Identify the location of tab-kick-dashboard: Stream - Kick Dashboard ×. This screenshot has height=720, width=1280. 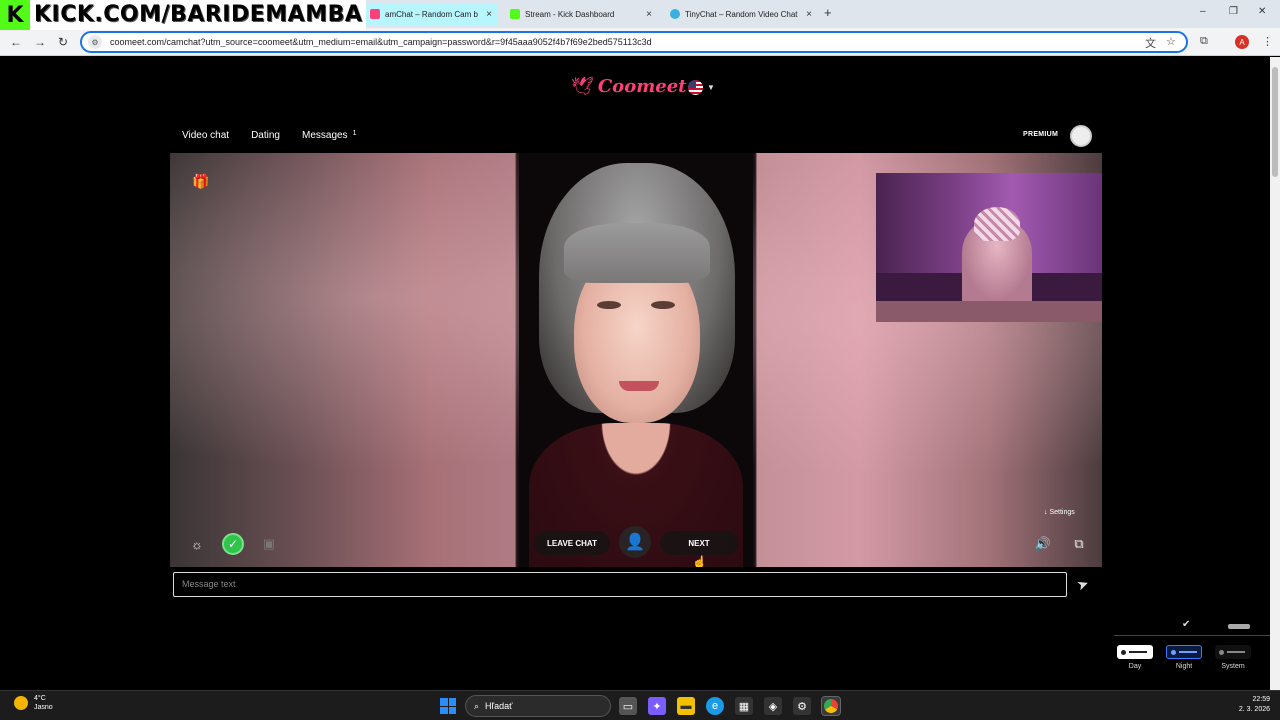
(580, 14).